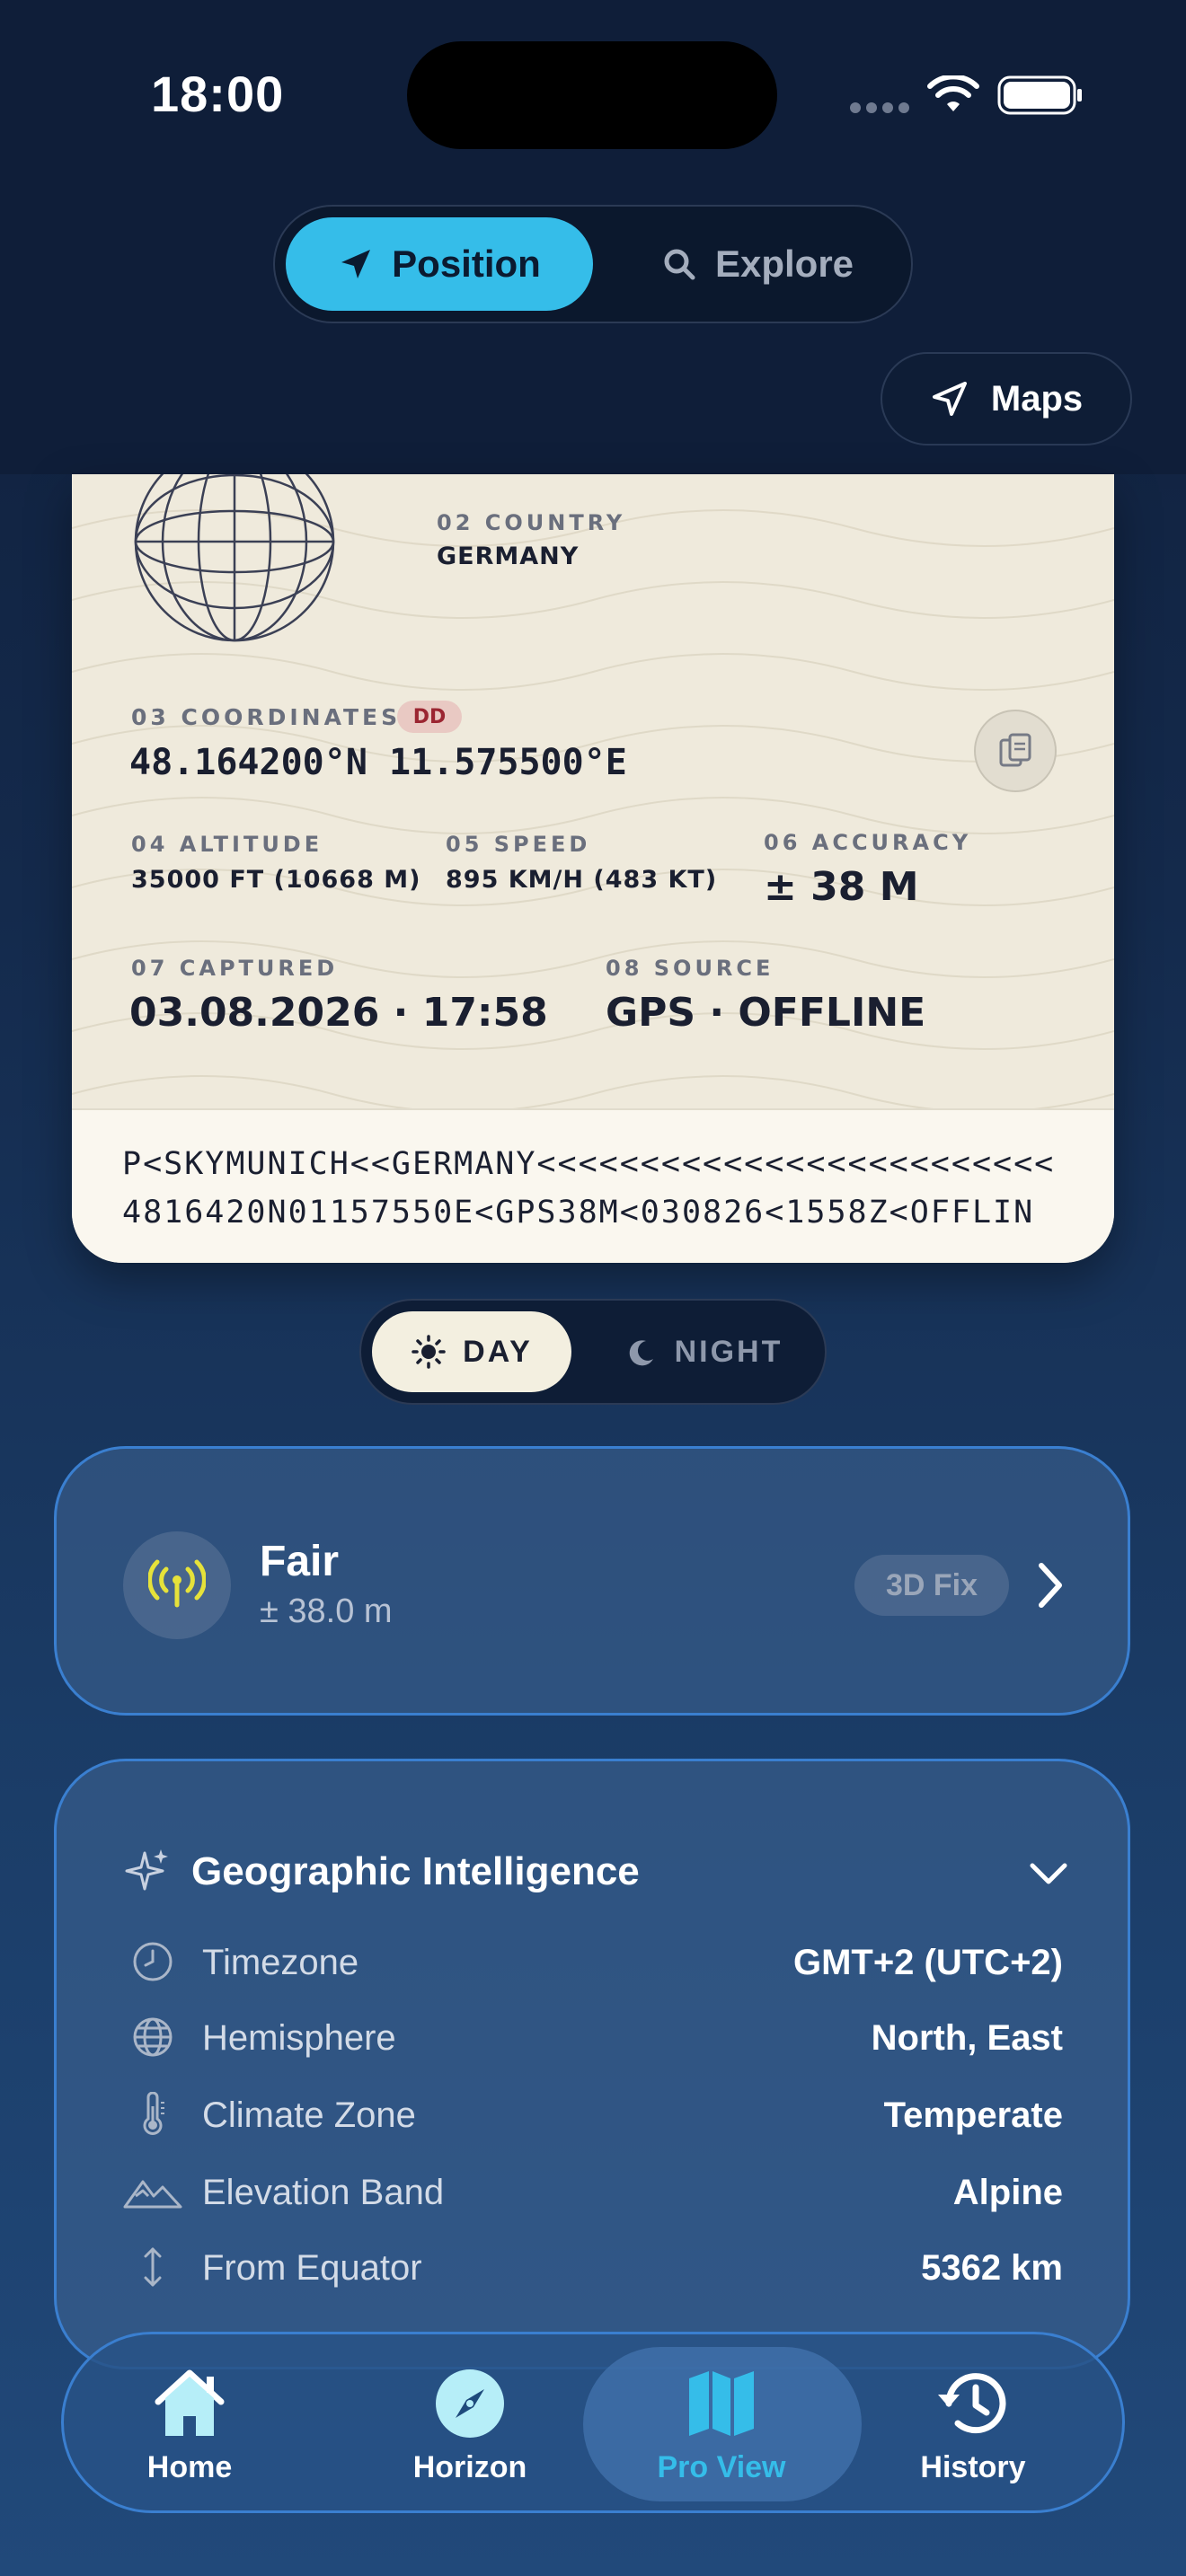 This screenshot has width=1186, height=2576. I want to click on fix-type-badge: 3D Fix, so click(931, 1585).